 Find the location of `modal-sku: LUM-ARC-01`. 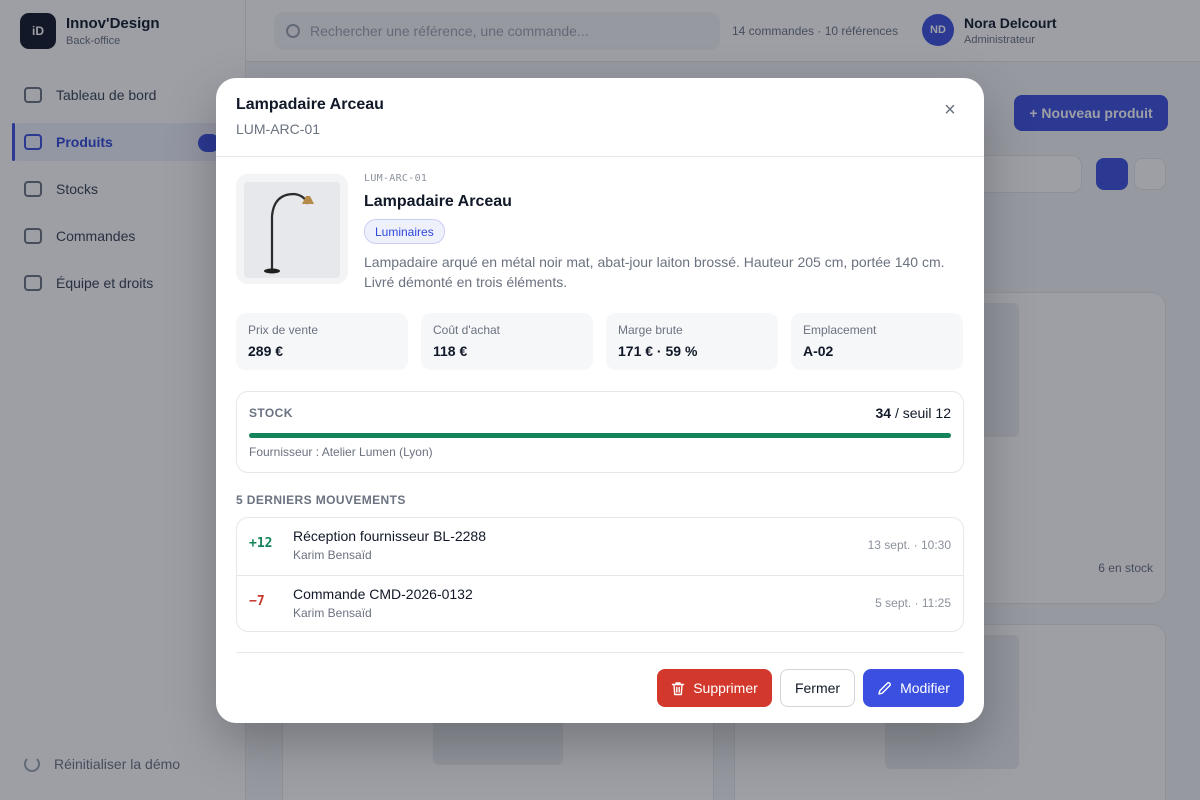

modal-sku: LUM-ARC-01 is located at coordinates (278, 129).